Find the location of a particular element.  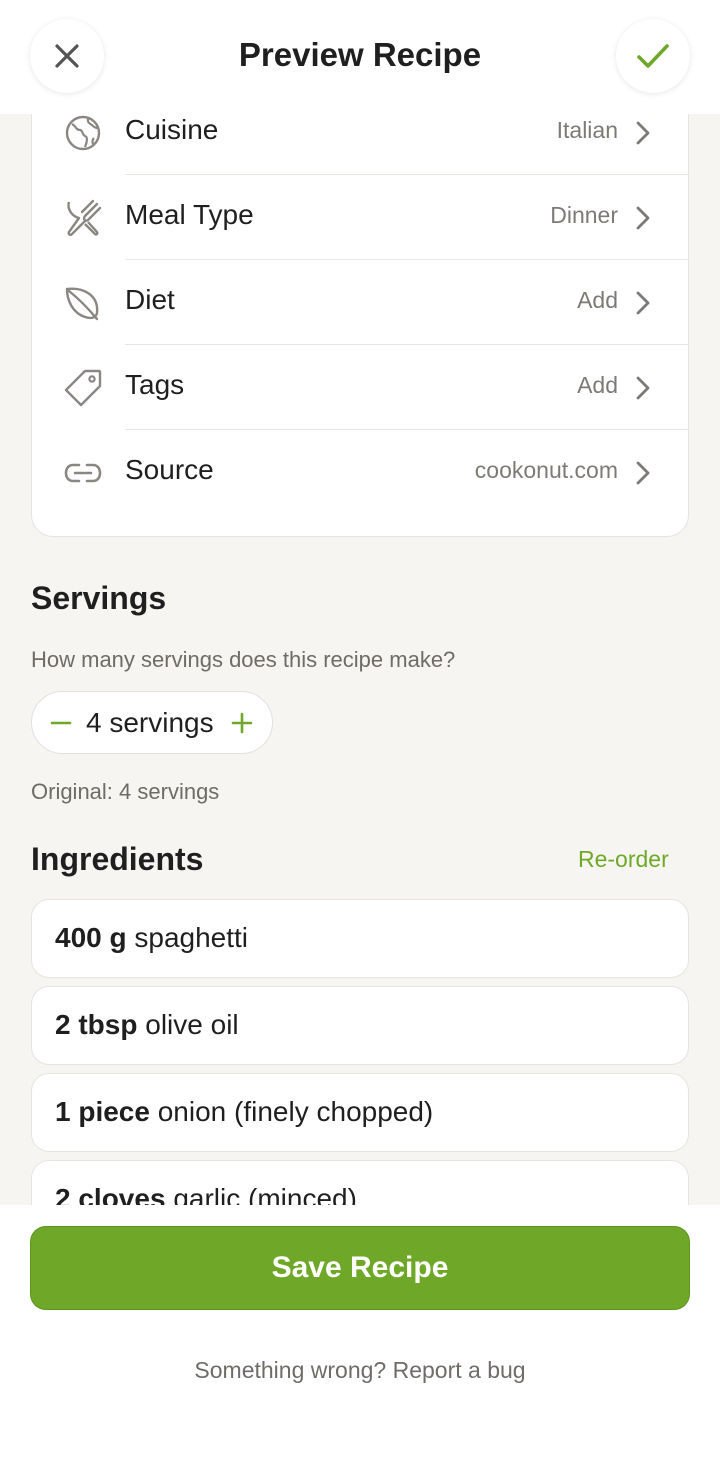

ingredient-item: 2 tbsp olive oil is located at coordinates (360, 1025).